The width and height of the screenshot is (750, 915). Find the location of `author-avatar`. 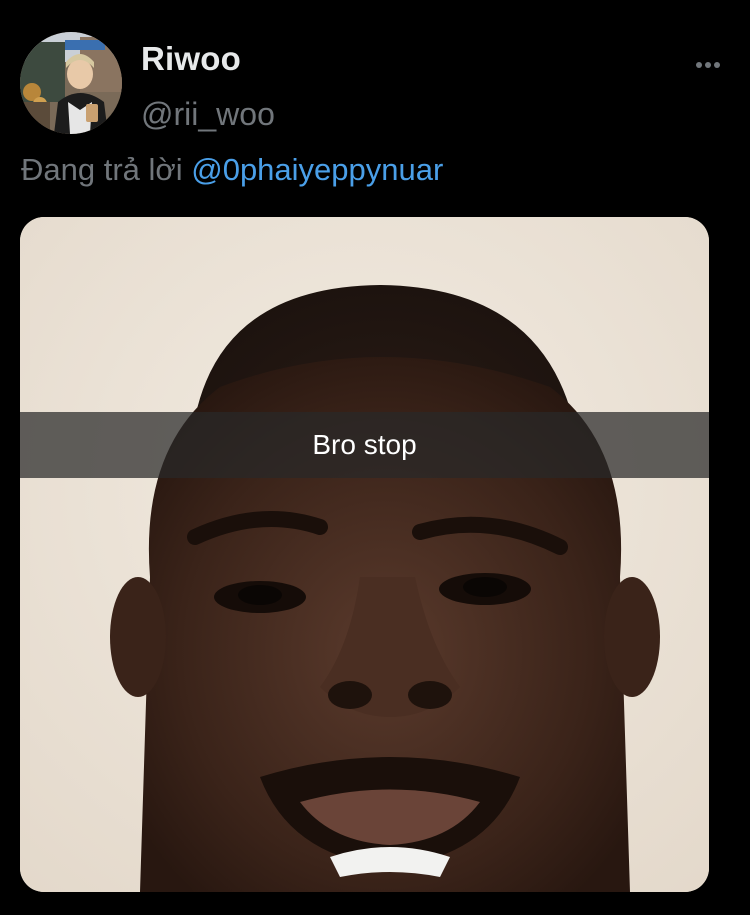

author-avatar is located at coordinates (71, 83).